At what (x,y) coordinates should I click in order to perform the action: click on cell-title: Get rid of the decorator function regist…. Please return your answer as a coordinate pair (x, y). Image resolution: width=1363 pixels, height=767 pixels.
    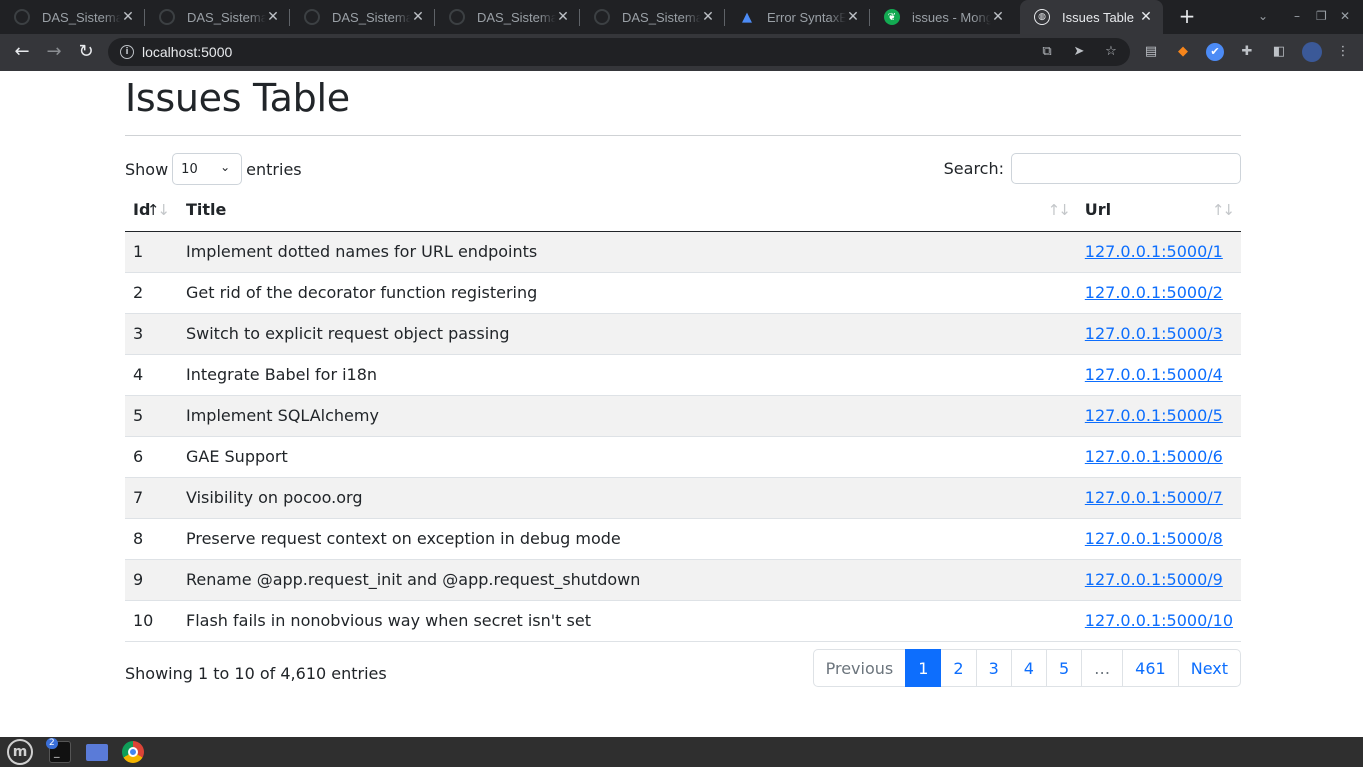
    Looking at the image, I should click on (627, 293).